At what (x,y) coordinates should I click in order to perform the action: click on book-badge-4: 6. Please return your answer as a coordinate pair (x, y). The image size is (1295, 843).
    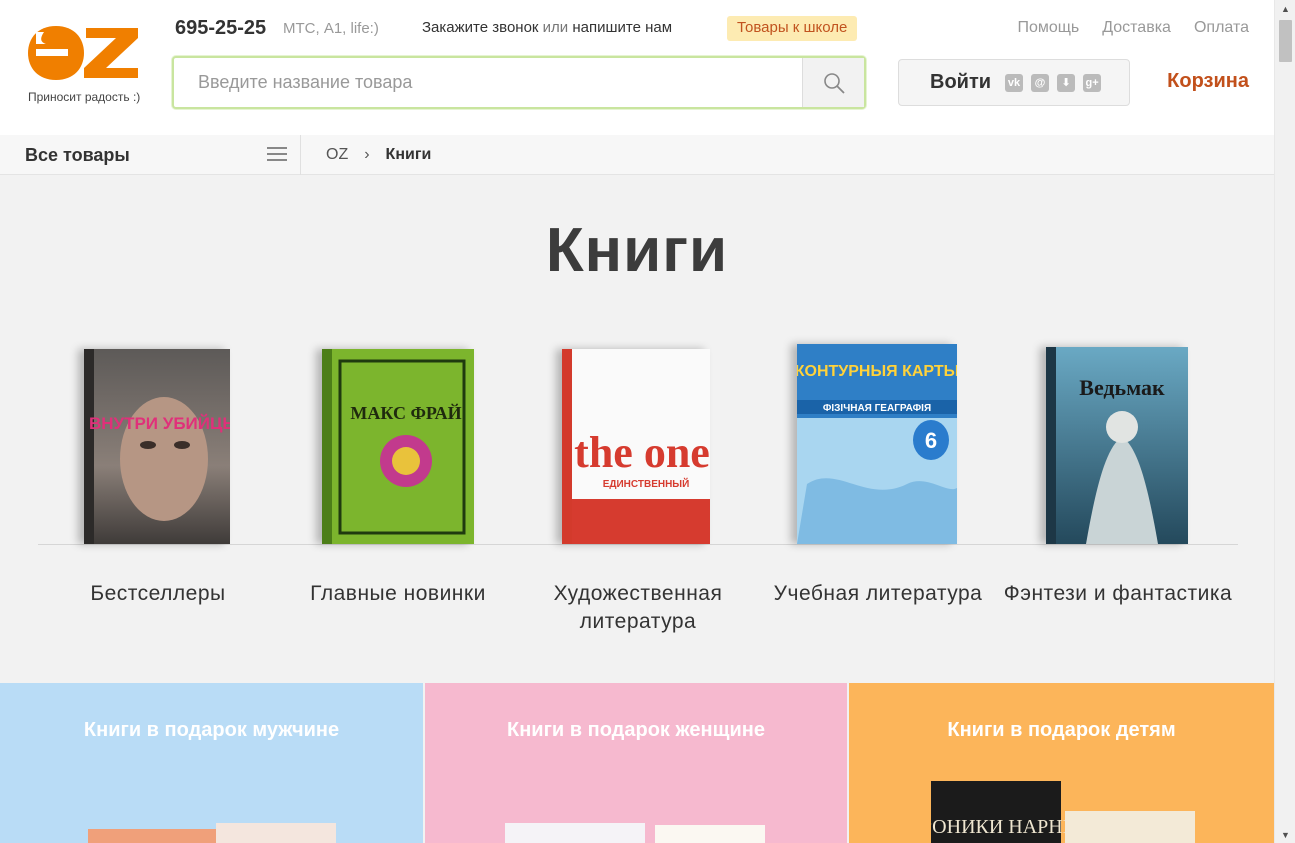
    Looking at the image, I should click on (931, 440).